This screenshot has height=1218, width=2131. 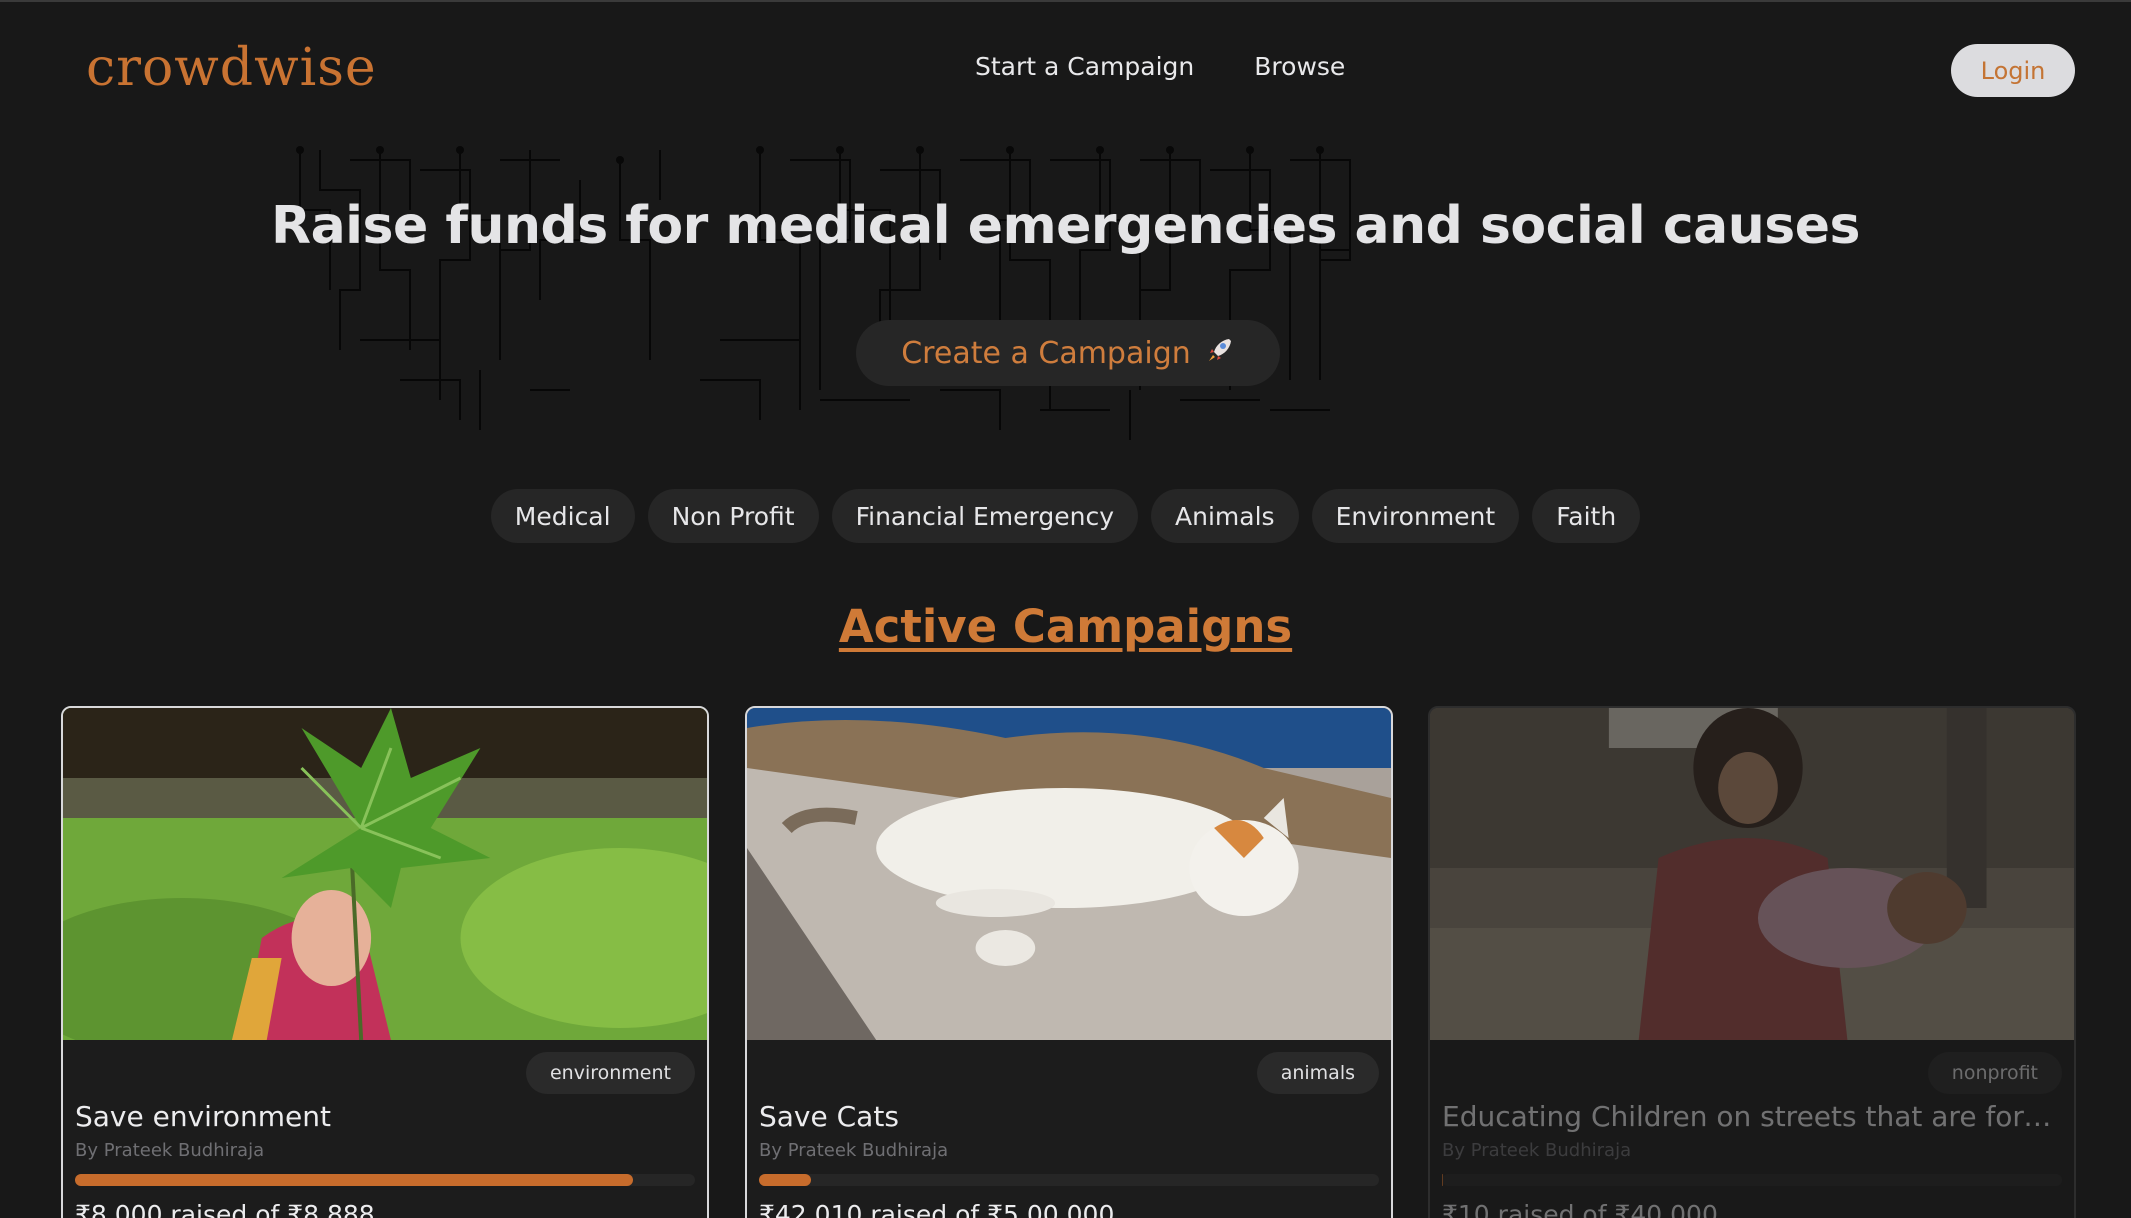 I want to click on category-tag: animals, so click(x=1317, y=1073).